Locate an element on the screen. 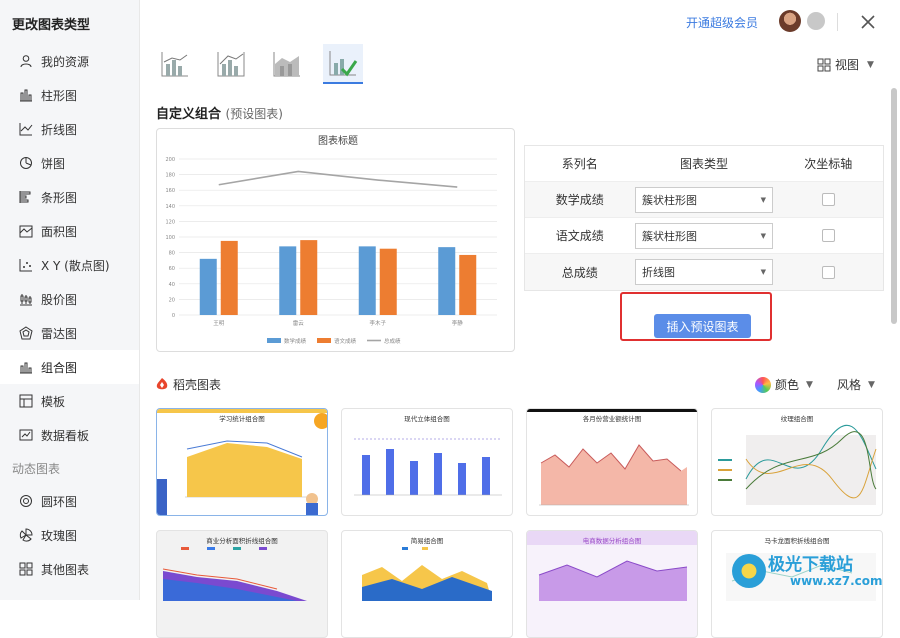 The width and height of the screenshot is (900, 638). dropdown-arrow-icon: ▼ is located at coordinates (763, 199).